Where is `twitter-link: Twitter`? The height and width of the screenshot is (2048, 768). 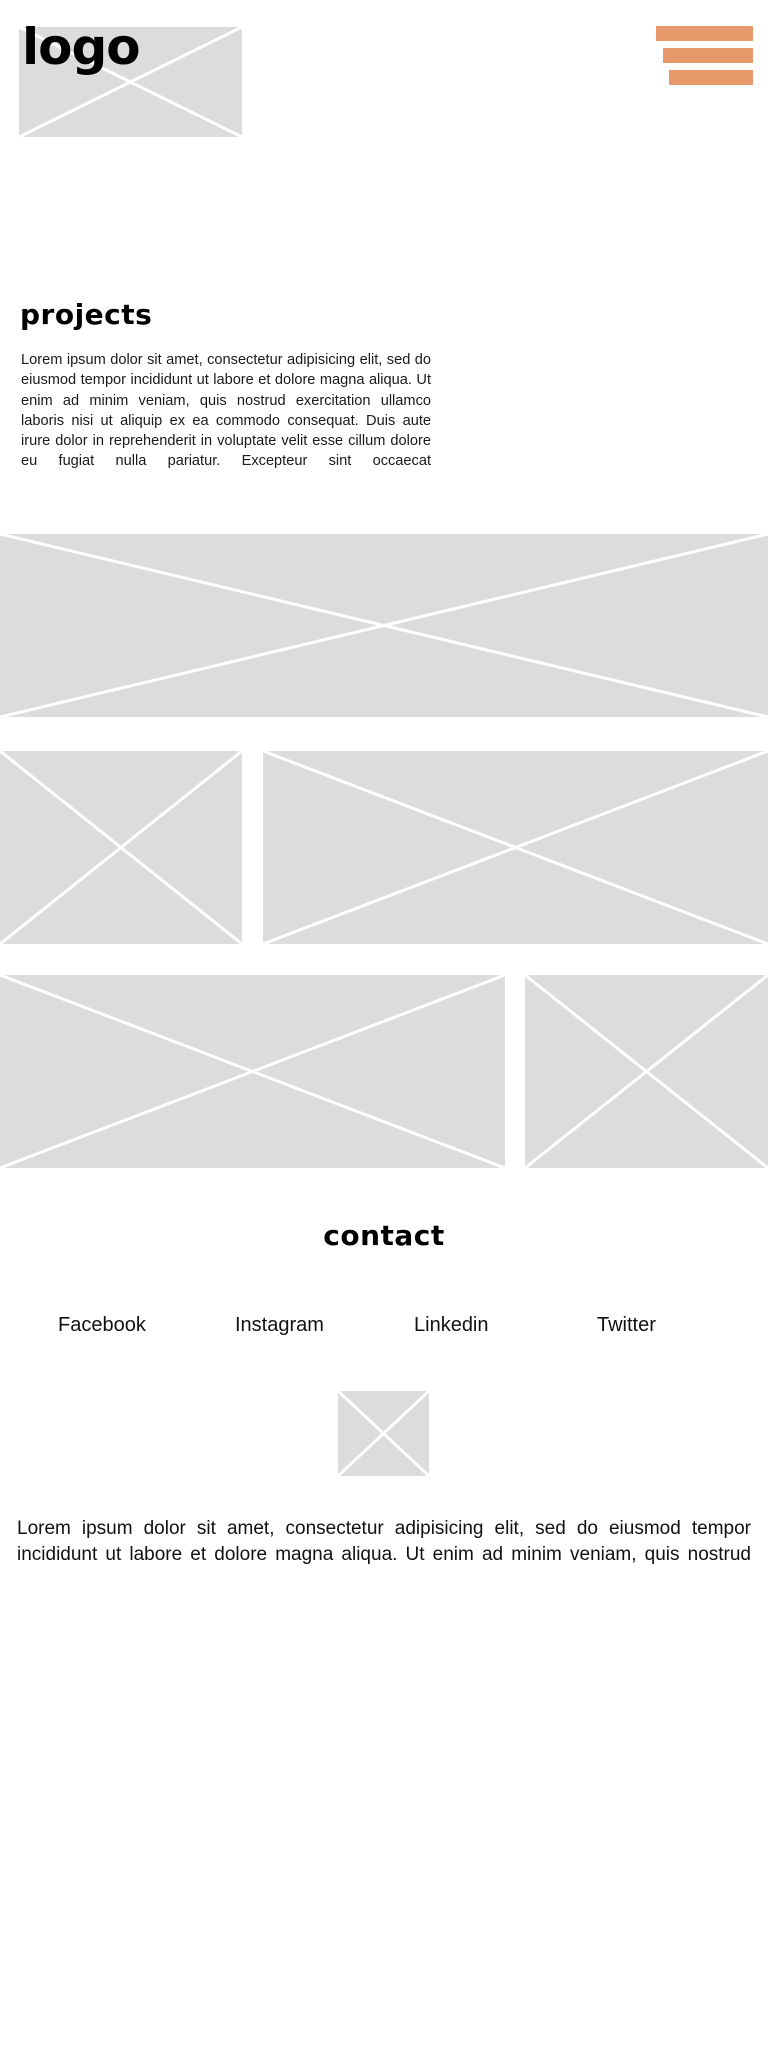 twitter-link: Twitter is located at coordinates (626, 1325).